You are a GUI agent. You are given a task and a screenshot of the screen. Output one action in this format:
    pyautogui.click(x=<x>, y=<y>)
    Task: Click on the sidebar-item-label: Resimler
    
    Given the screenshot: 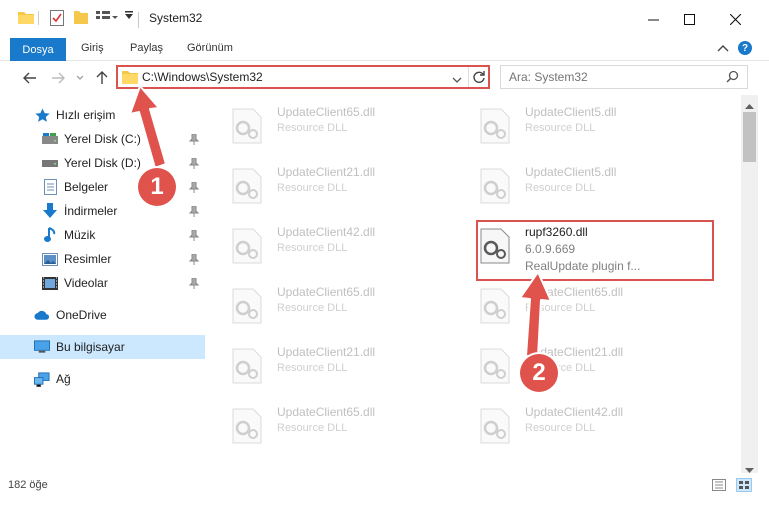 What is the action you would take?
    pyautogui.click(x=88, y=259)
    